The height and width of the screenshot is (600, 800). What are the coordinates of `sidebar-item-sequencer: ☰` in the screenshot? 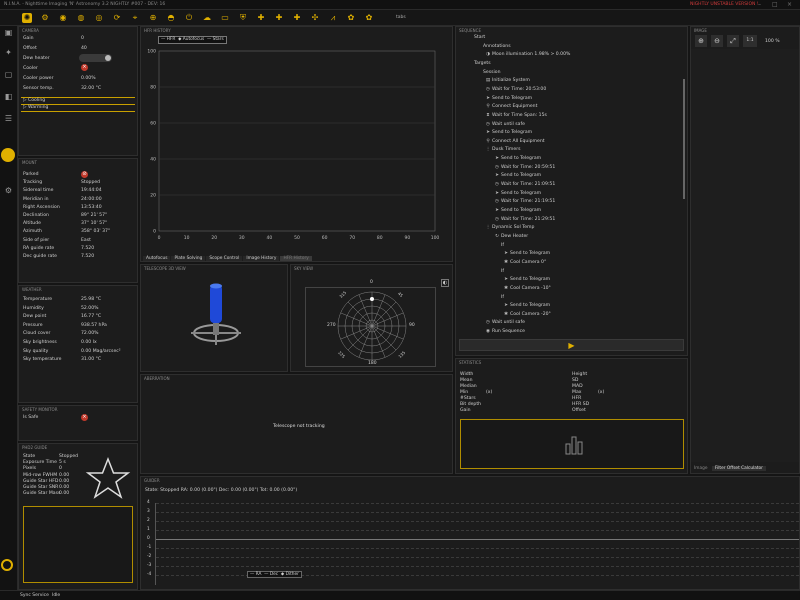 It's located at (8, 120).